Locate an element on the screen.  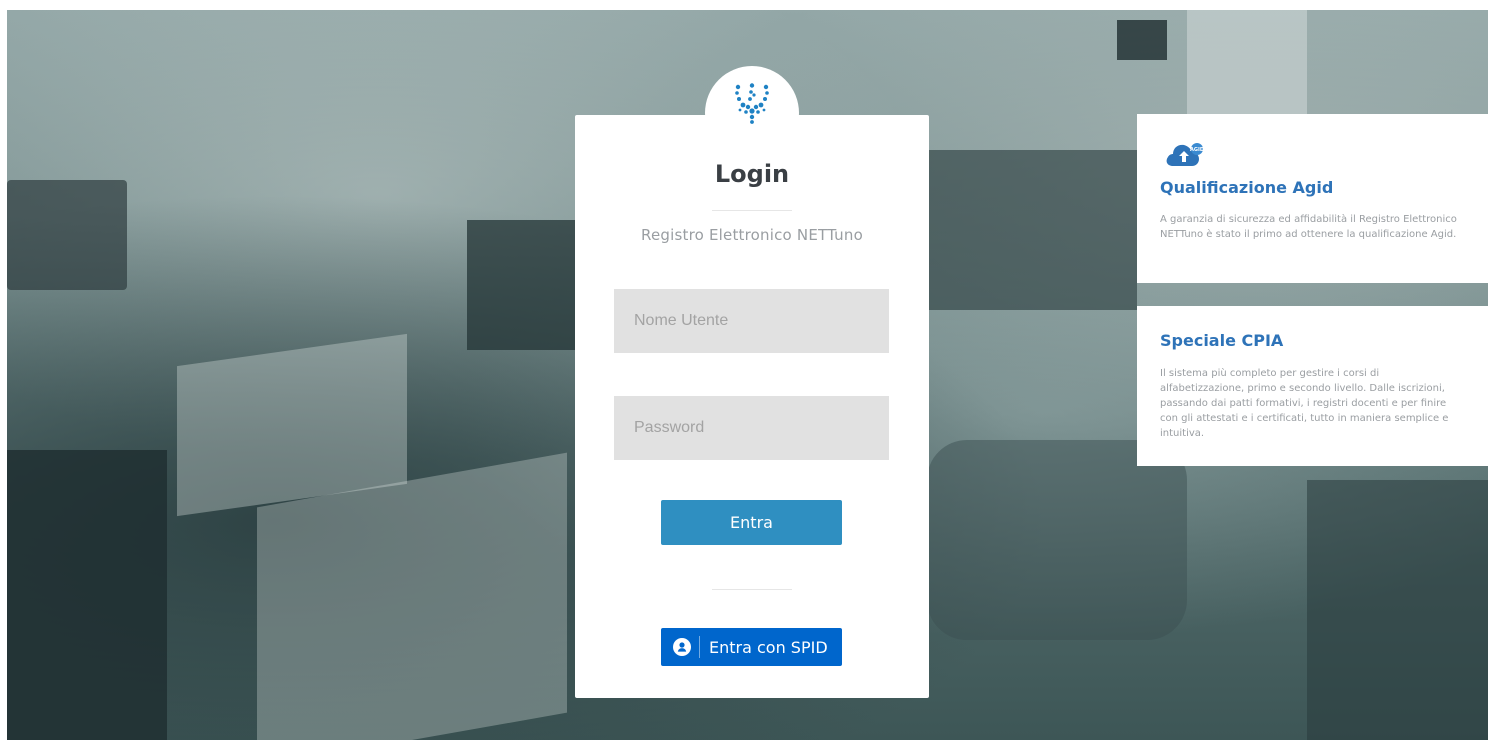
title-divider is located at coordinates (752, 210).